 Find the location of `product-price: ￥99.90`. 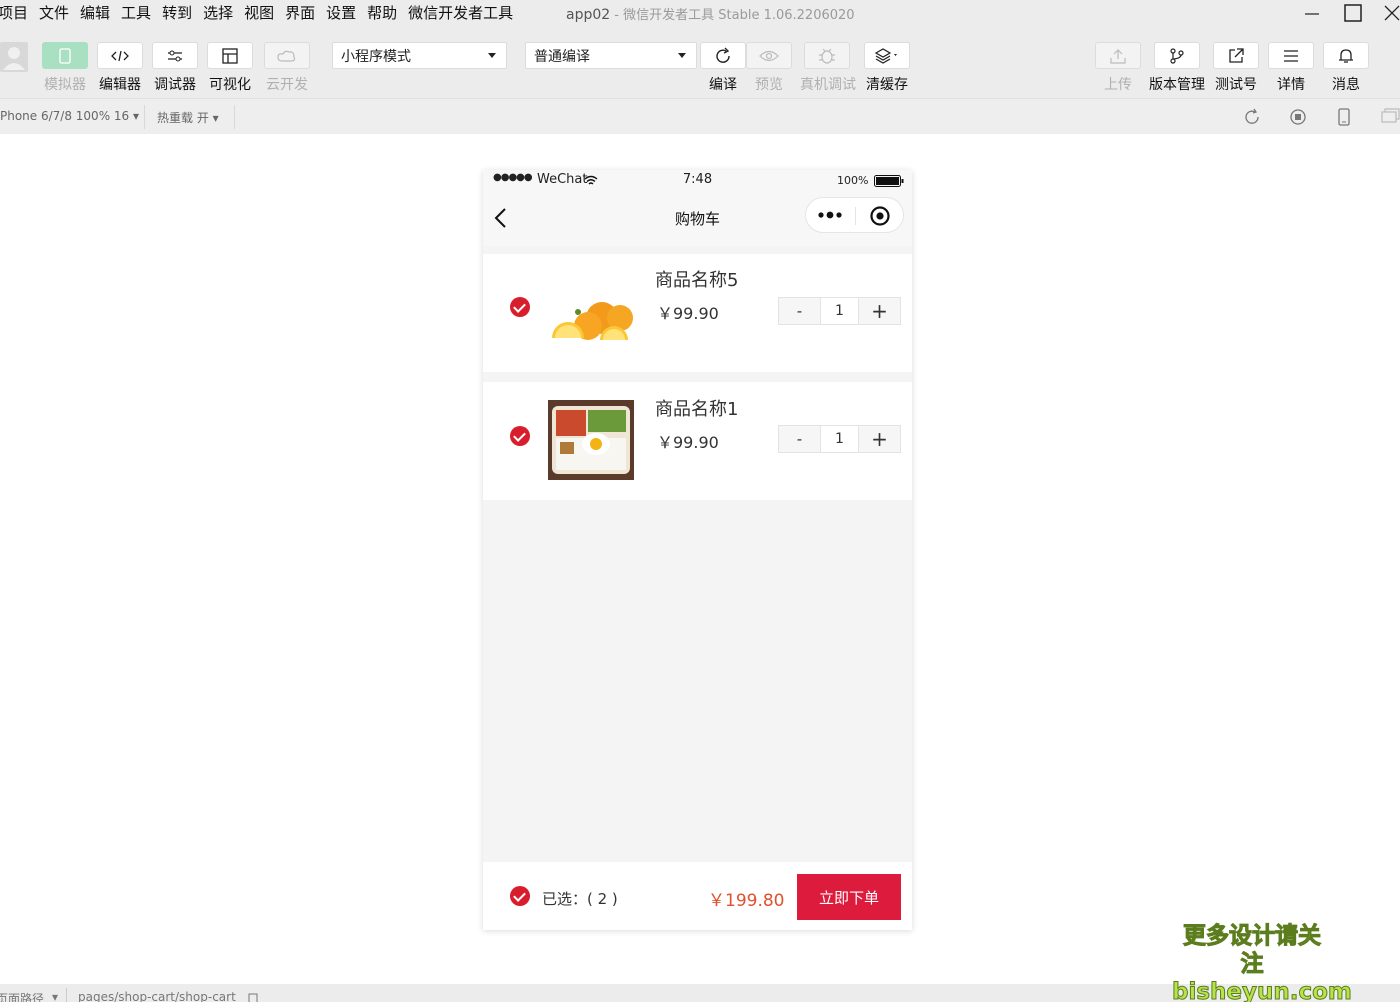

product-price: ￥99.90 is located at coordinates (688, 441).